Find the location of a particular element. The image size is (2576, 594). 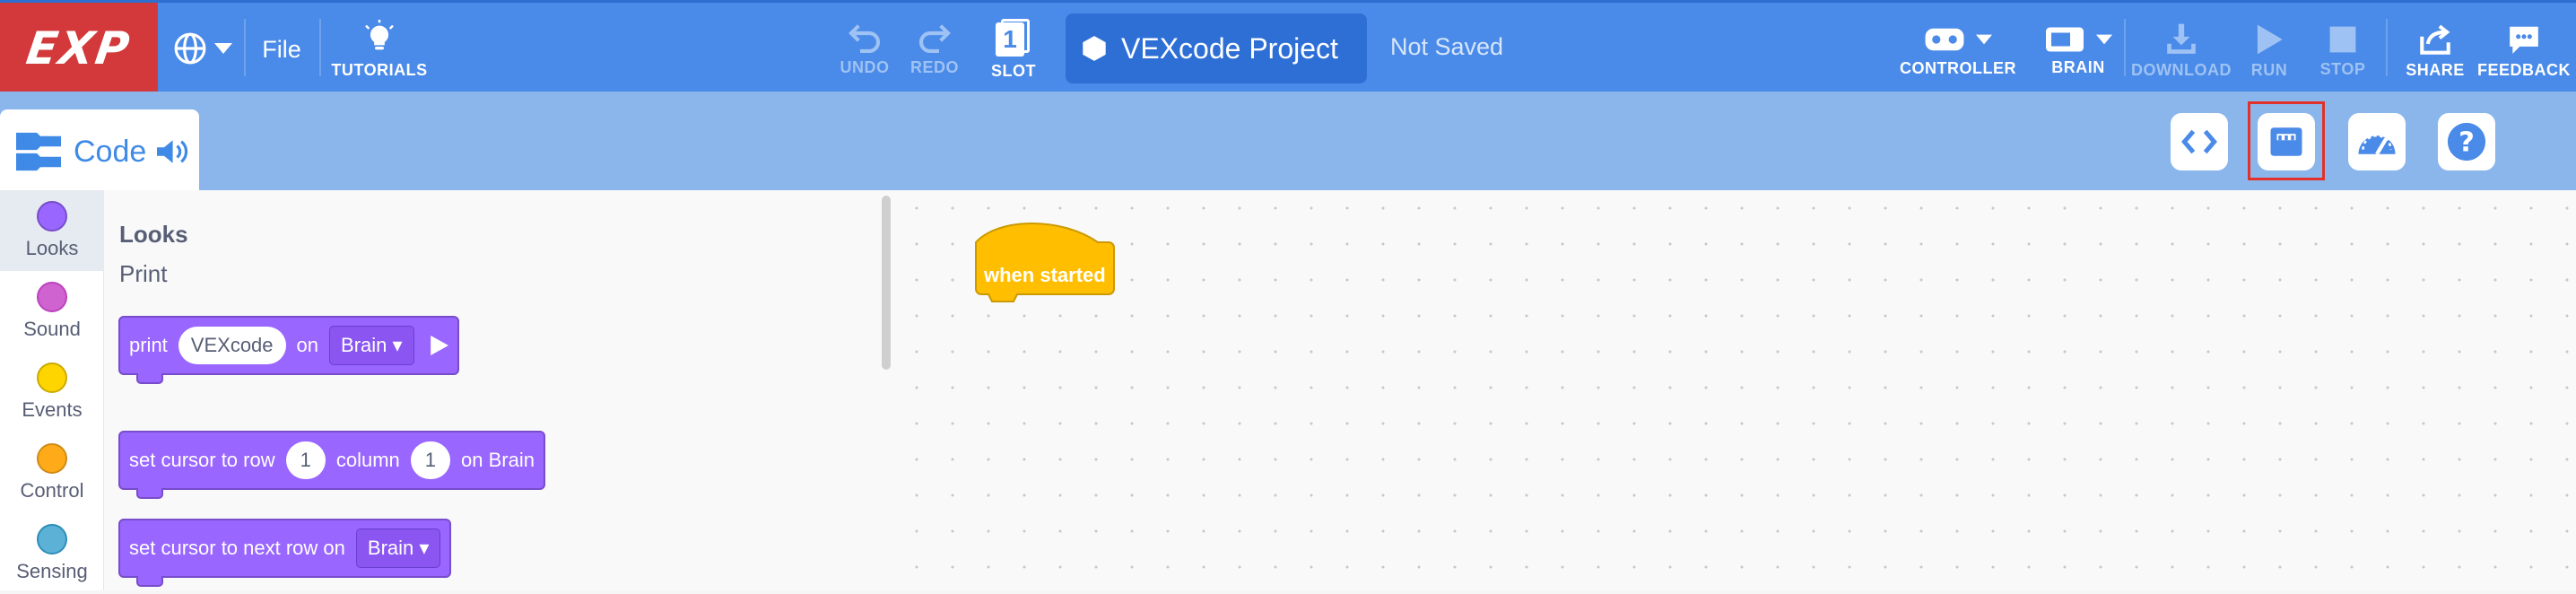

lightbulb-icon is located at coordinates (379, 34).